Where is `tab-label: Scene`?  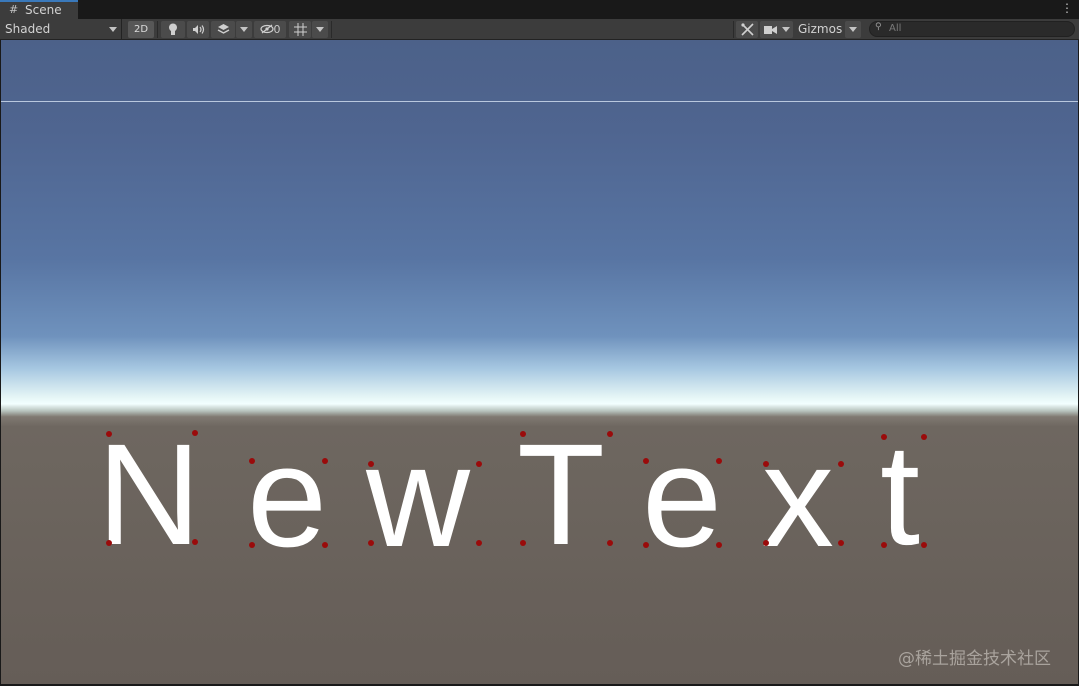 tab-label: Scene is located at coordinates (43, 10).